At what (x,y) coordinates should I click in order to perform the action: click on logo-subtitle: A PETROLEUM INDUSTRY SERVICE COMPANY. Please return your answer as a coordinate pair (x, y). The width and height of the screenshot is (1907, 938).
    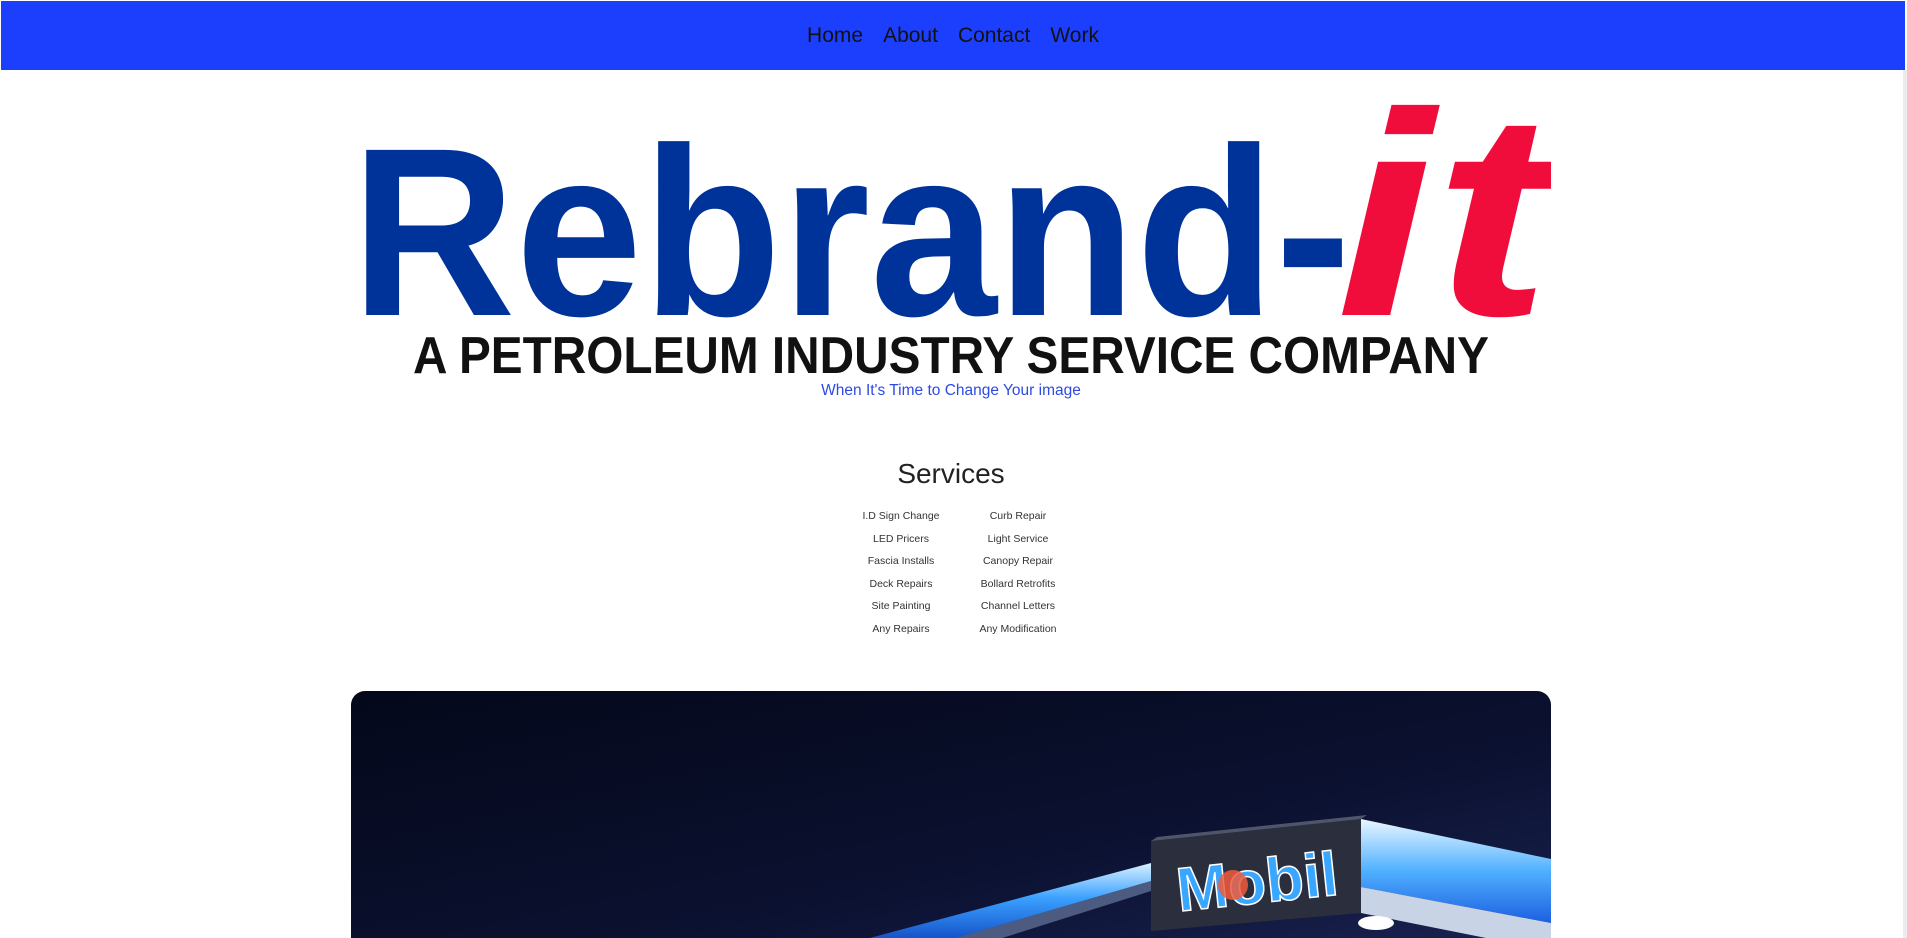
    Looking at the image, I should click on (951, 355).